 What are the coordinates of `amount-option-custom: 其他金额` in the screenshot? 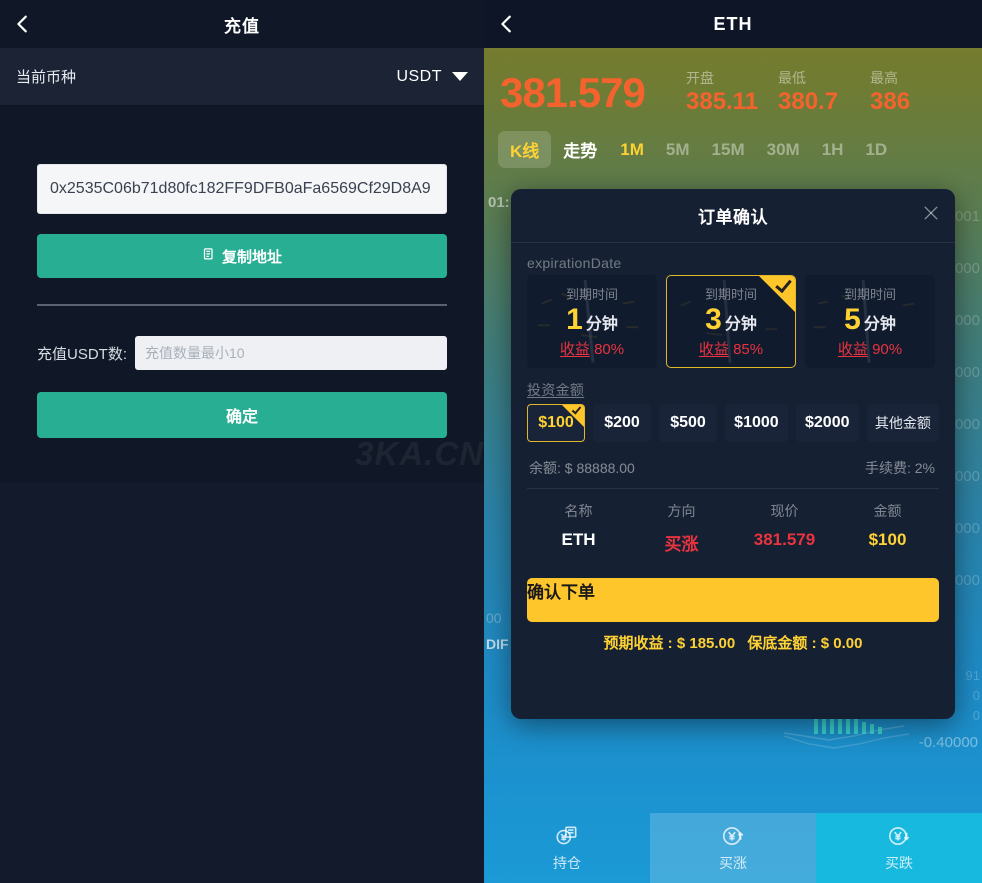 It's located at (902, 423).